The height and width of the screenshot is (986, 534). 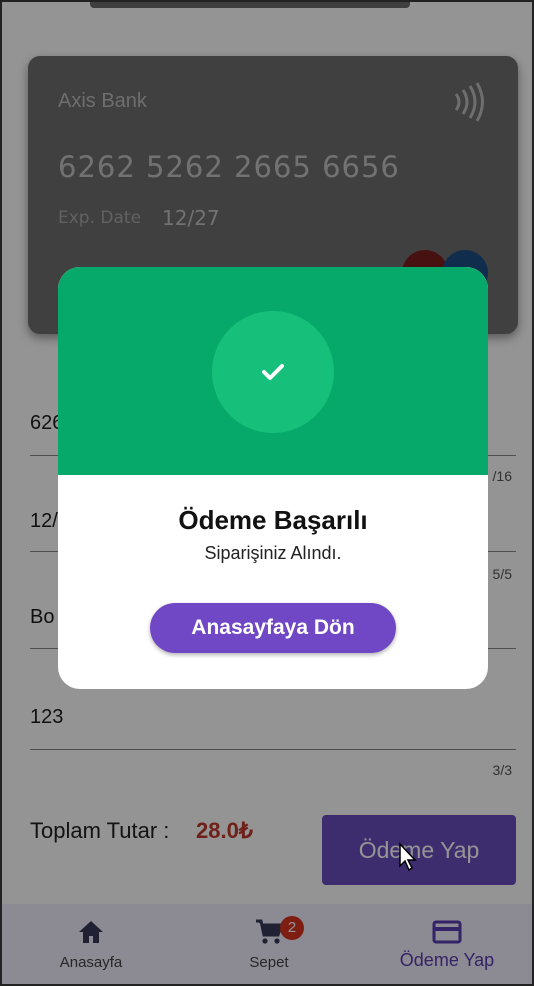 I want to click on check-icon, so click(x=273, y=372).